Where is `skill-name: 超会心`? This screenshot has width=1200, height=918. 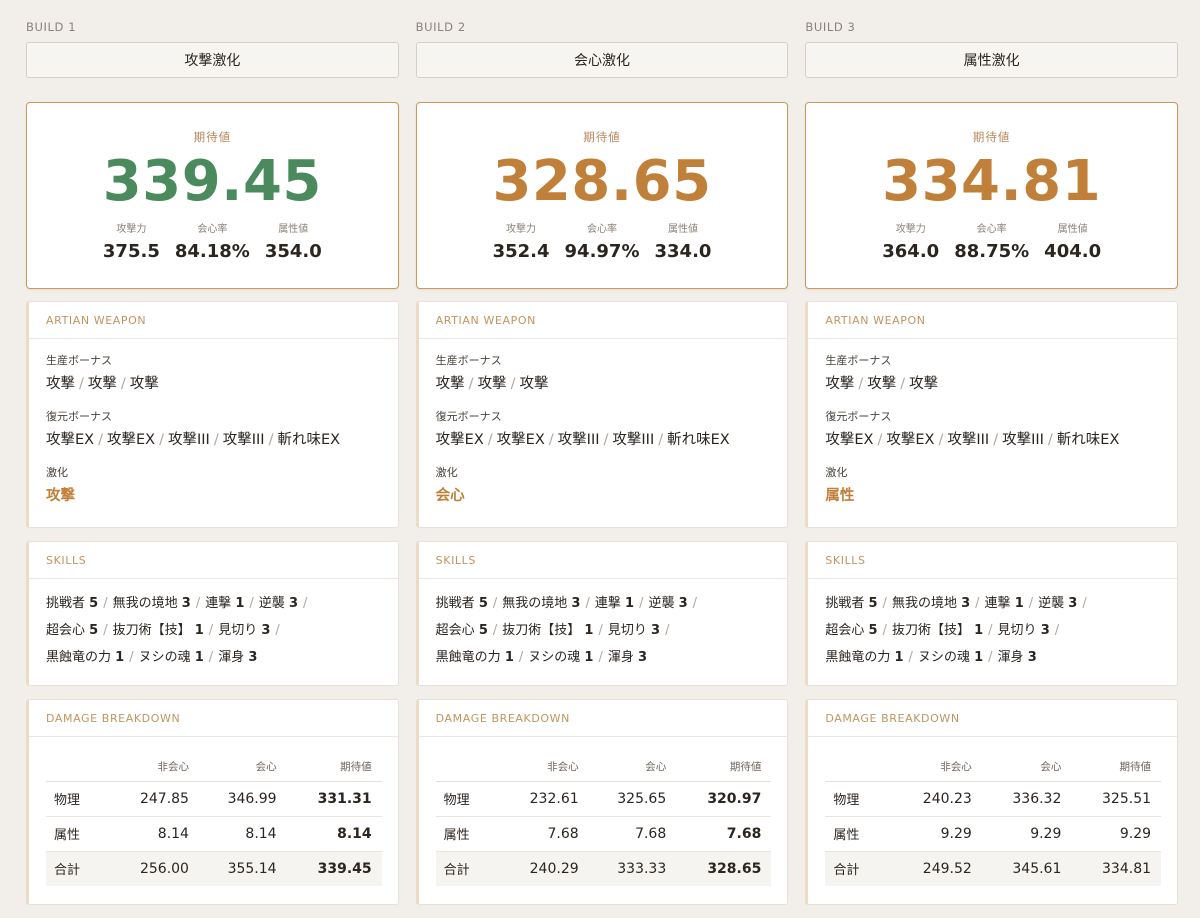
skill-name: 超会心 is located at coordinates (66, 630).